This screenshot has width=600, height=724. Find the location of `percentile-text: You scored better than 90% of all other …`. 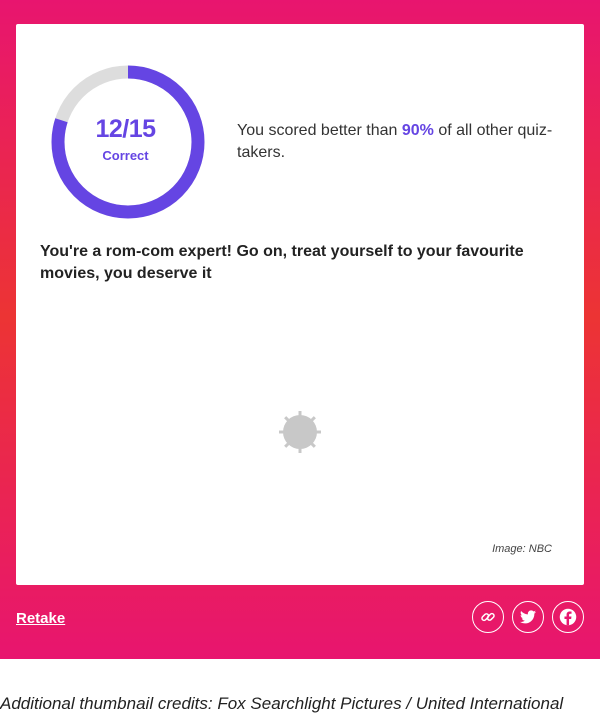

percentile-text: You scored better than 90% of all other … is located at coordinates (402, 142).